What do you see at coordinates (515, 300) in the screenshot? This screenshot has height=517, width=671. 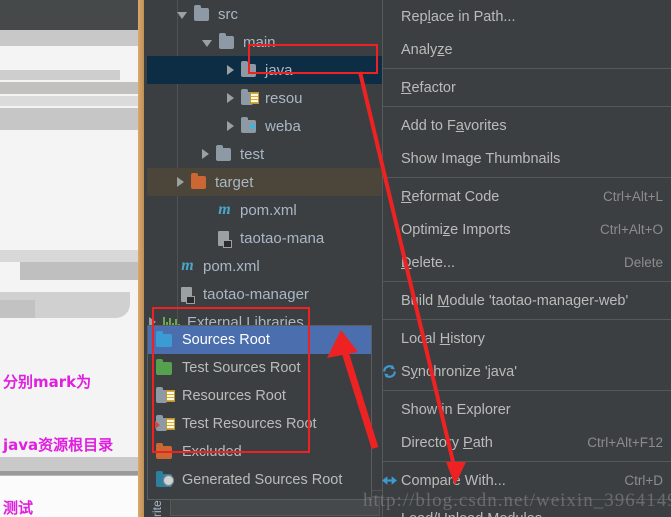 I see `menu-item-label: Build Module 'taotao-manager-web'` at bounding box center [515, 300].